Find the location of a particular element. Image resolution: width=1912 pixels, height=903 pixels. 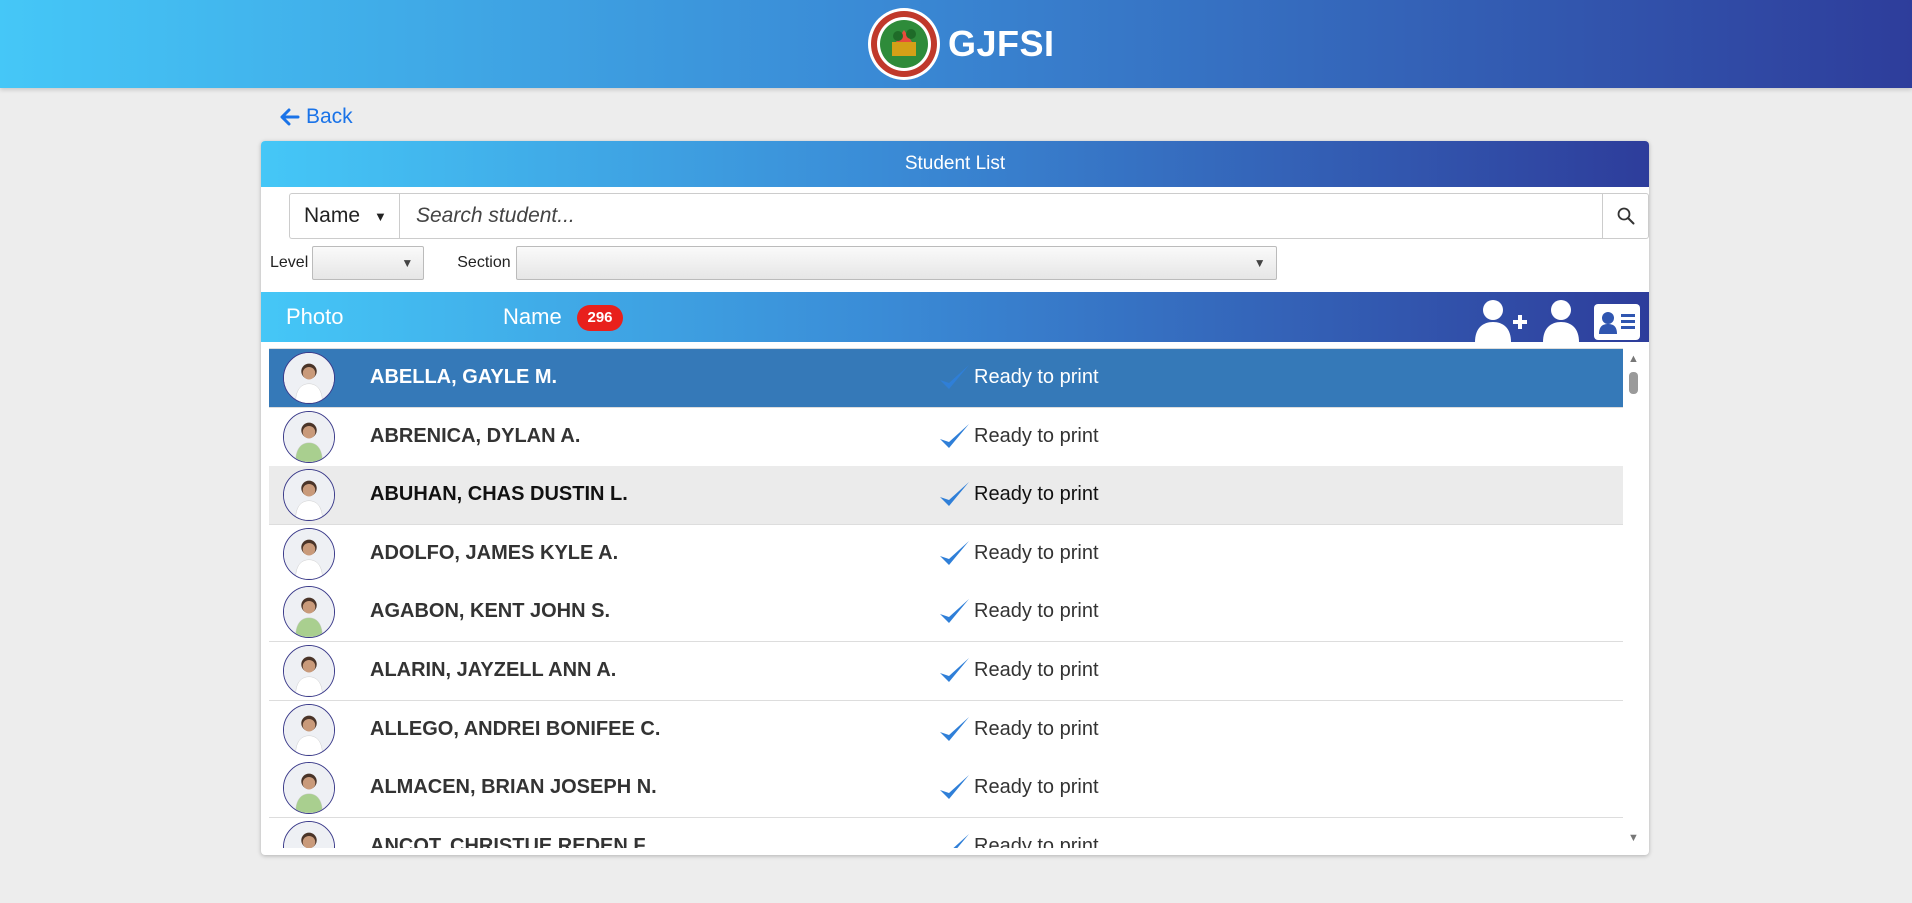

search-icon is located at coordinates (1625, 216).